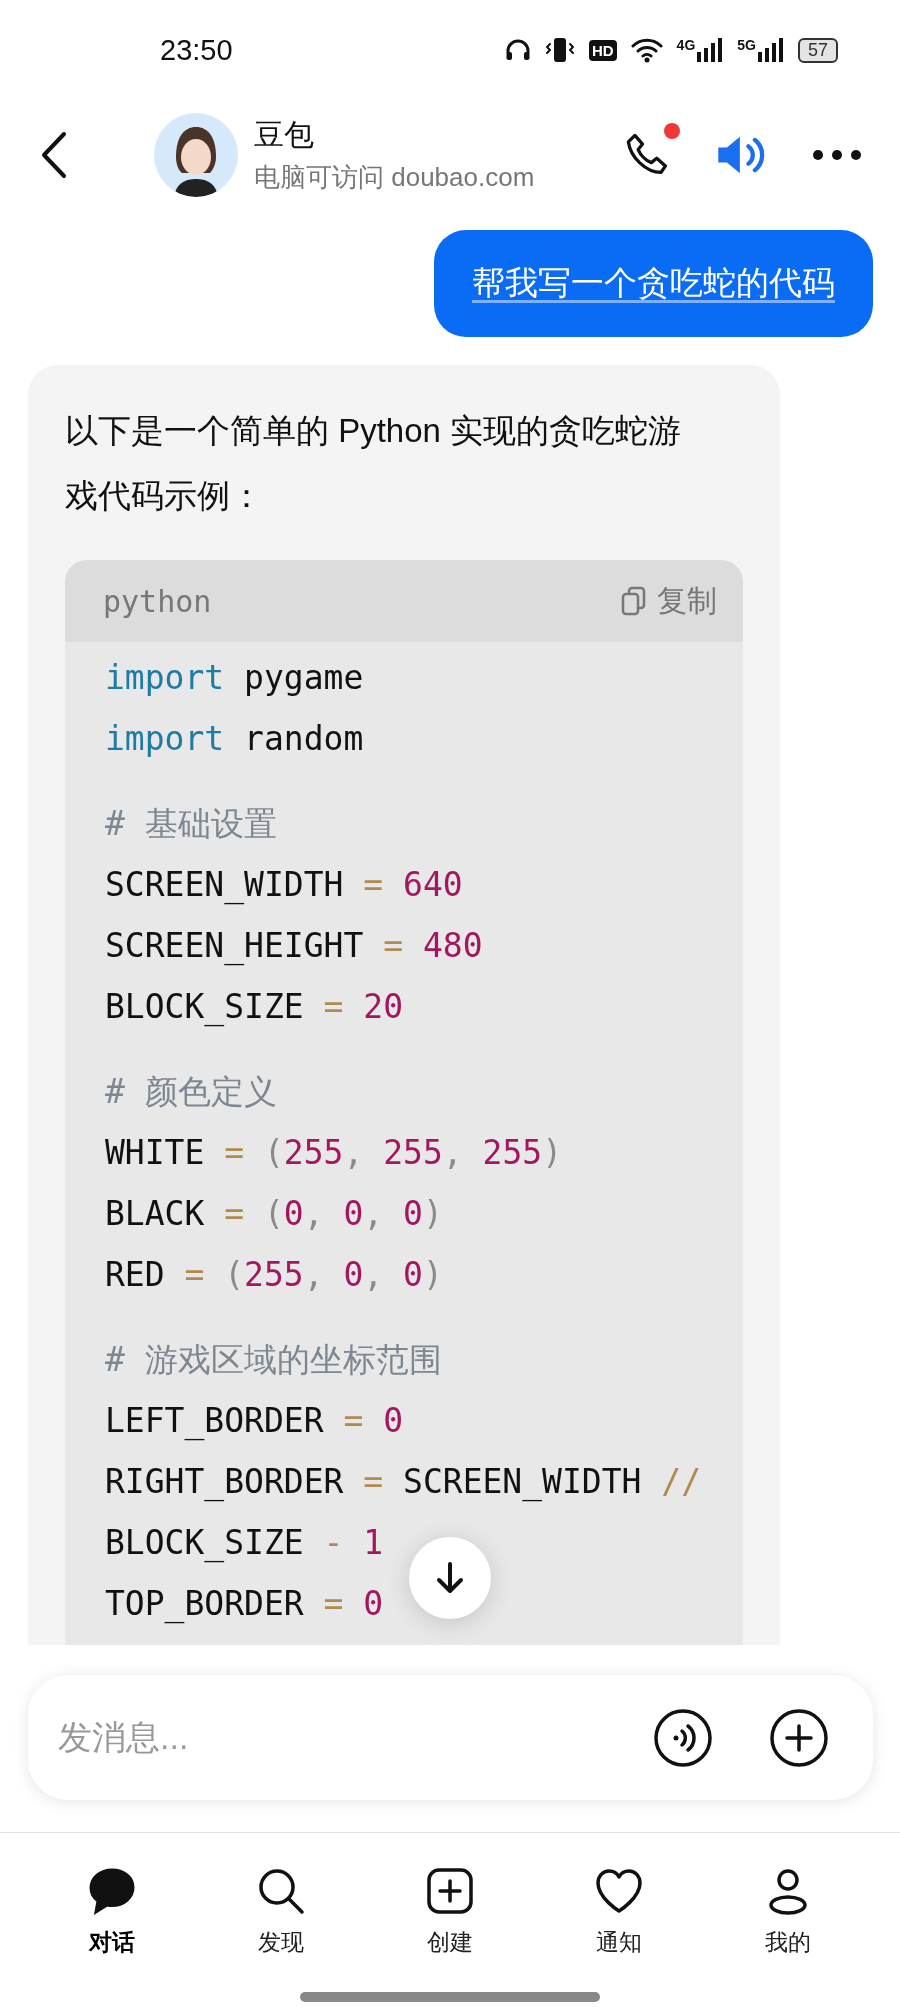 The height and width of the screenshot is (2010, 900). I want to click on code-line: # 颜色定义, so click(191, 1092).